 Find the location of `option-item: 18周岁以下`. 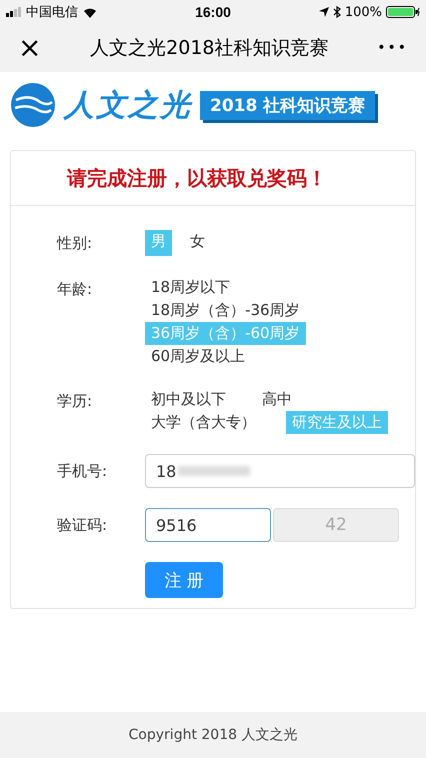

option-item: 18周岁以下 is located at coordinates (225, 287).